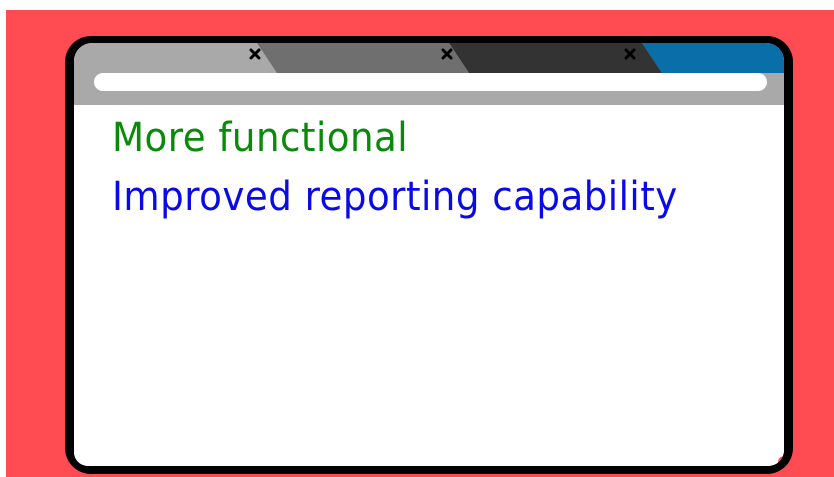  I want to click on address-bar, so click(430, 82).